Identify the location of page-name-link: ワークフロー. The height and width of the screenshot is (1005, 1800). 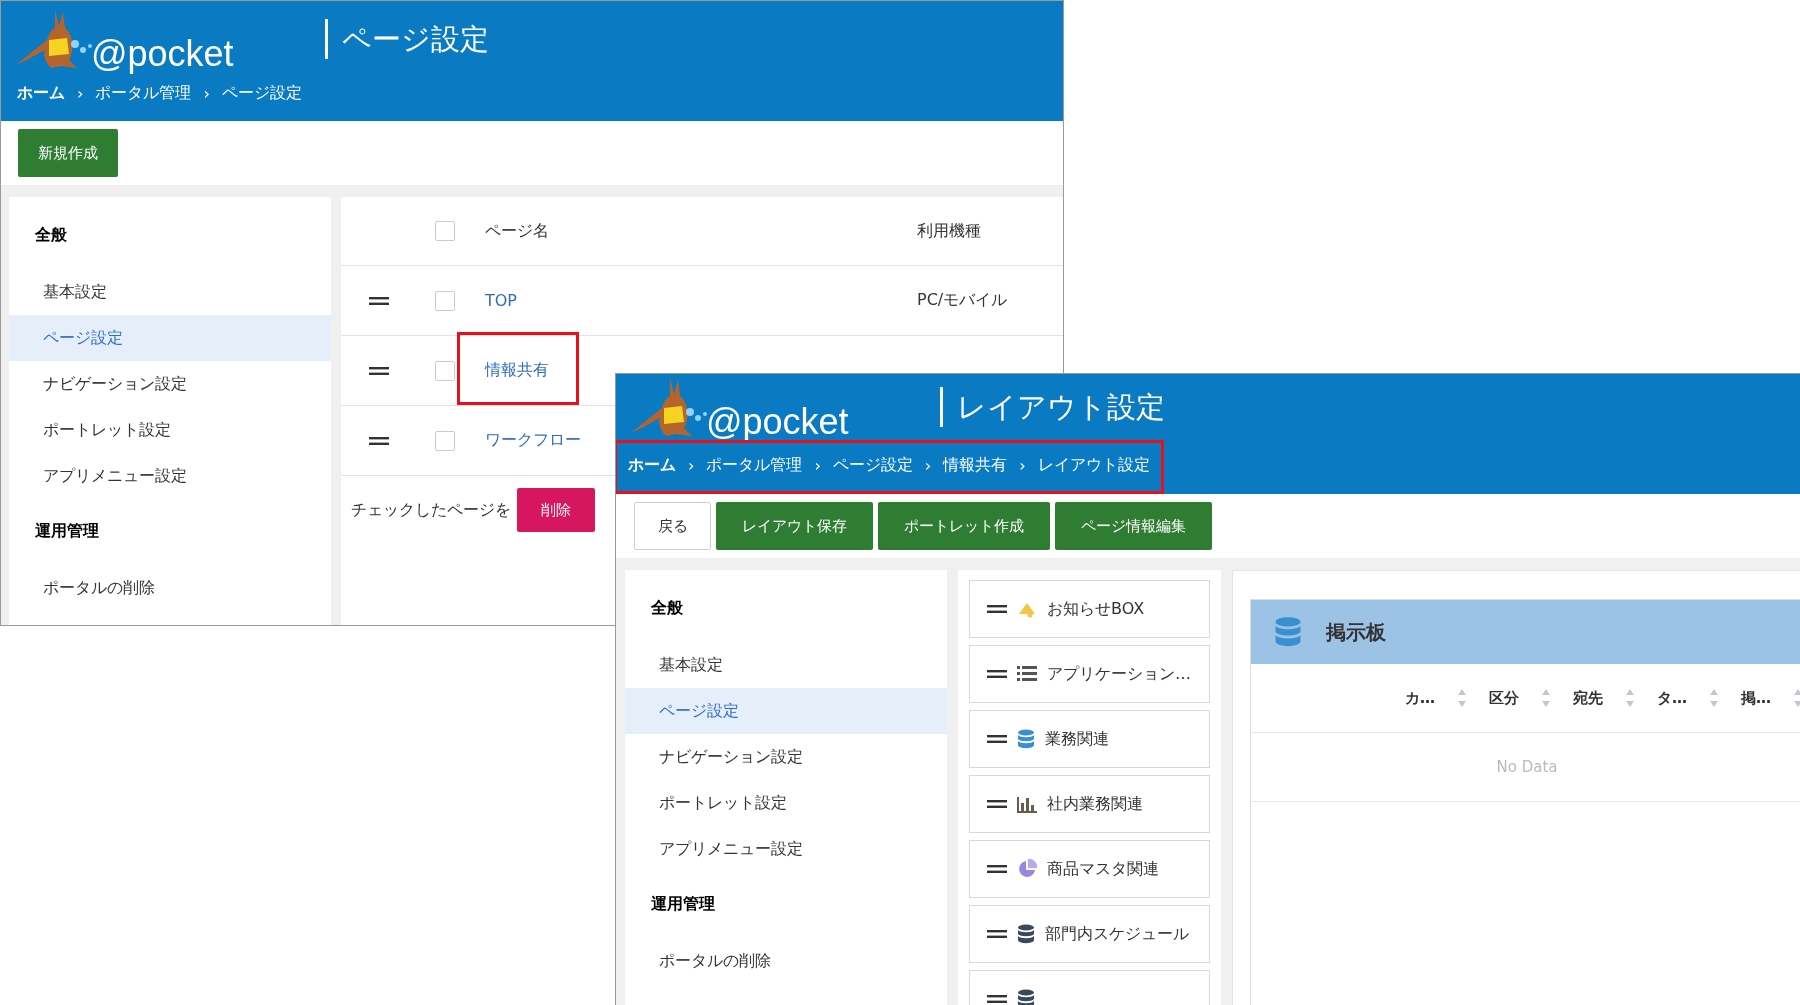
(533, 439).